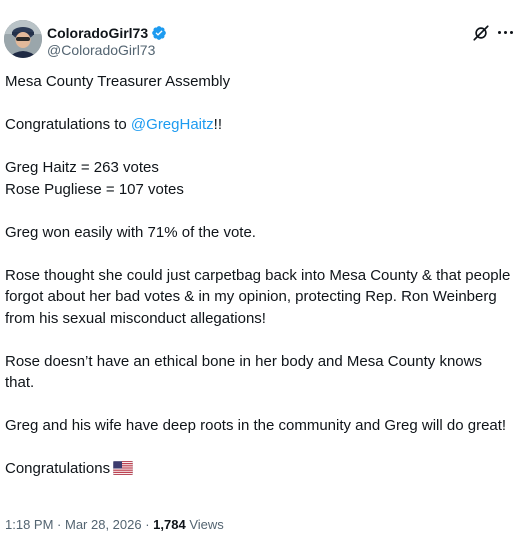  Describe the element at coordinates (68, 124) in the screenshot. I see `post-text-segment: Congratulations to` at that location.